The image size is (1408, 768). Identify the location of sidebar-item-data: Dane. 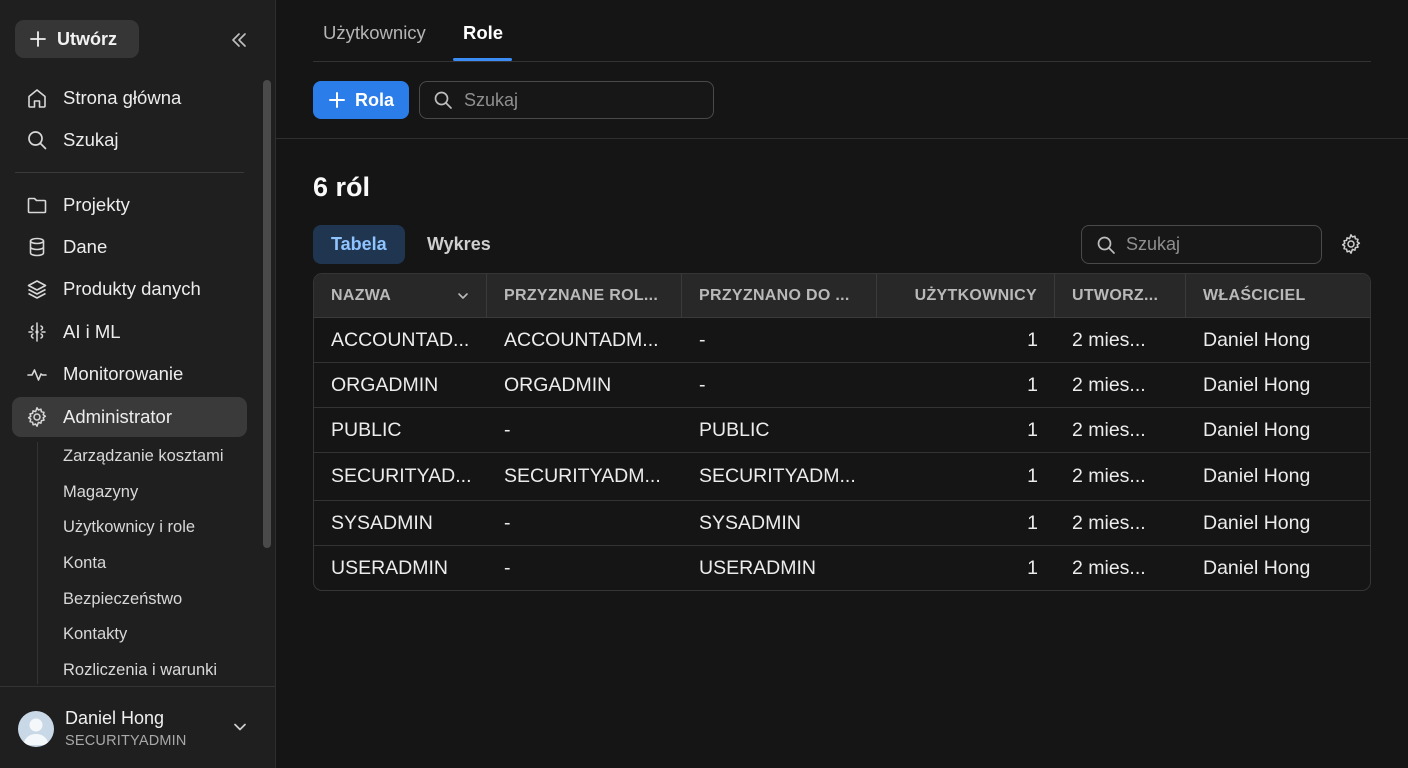
(129, 247).